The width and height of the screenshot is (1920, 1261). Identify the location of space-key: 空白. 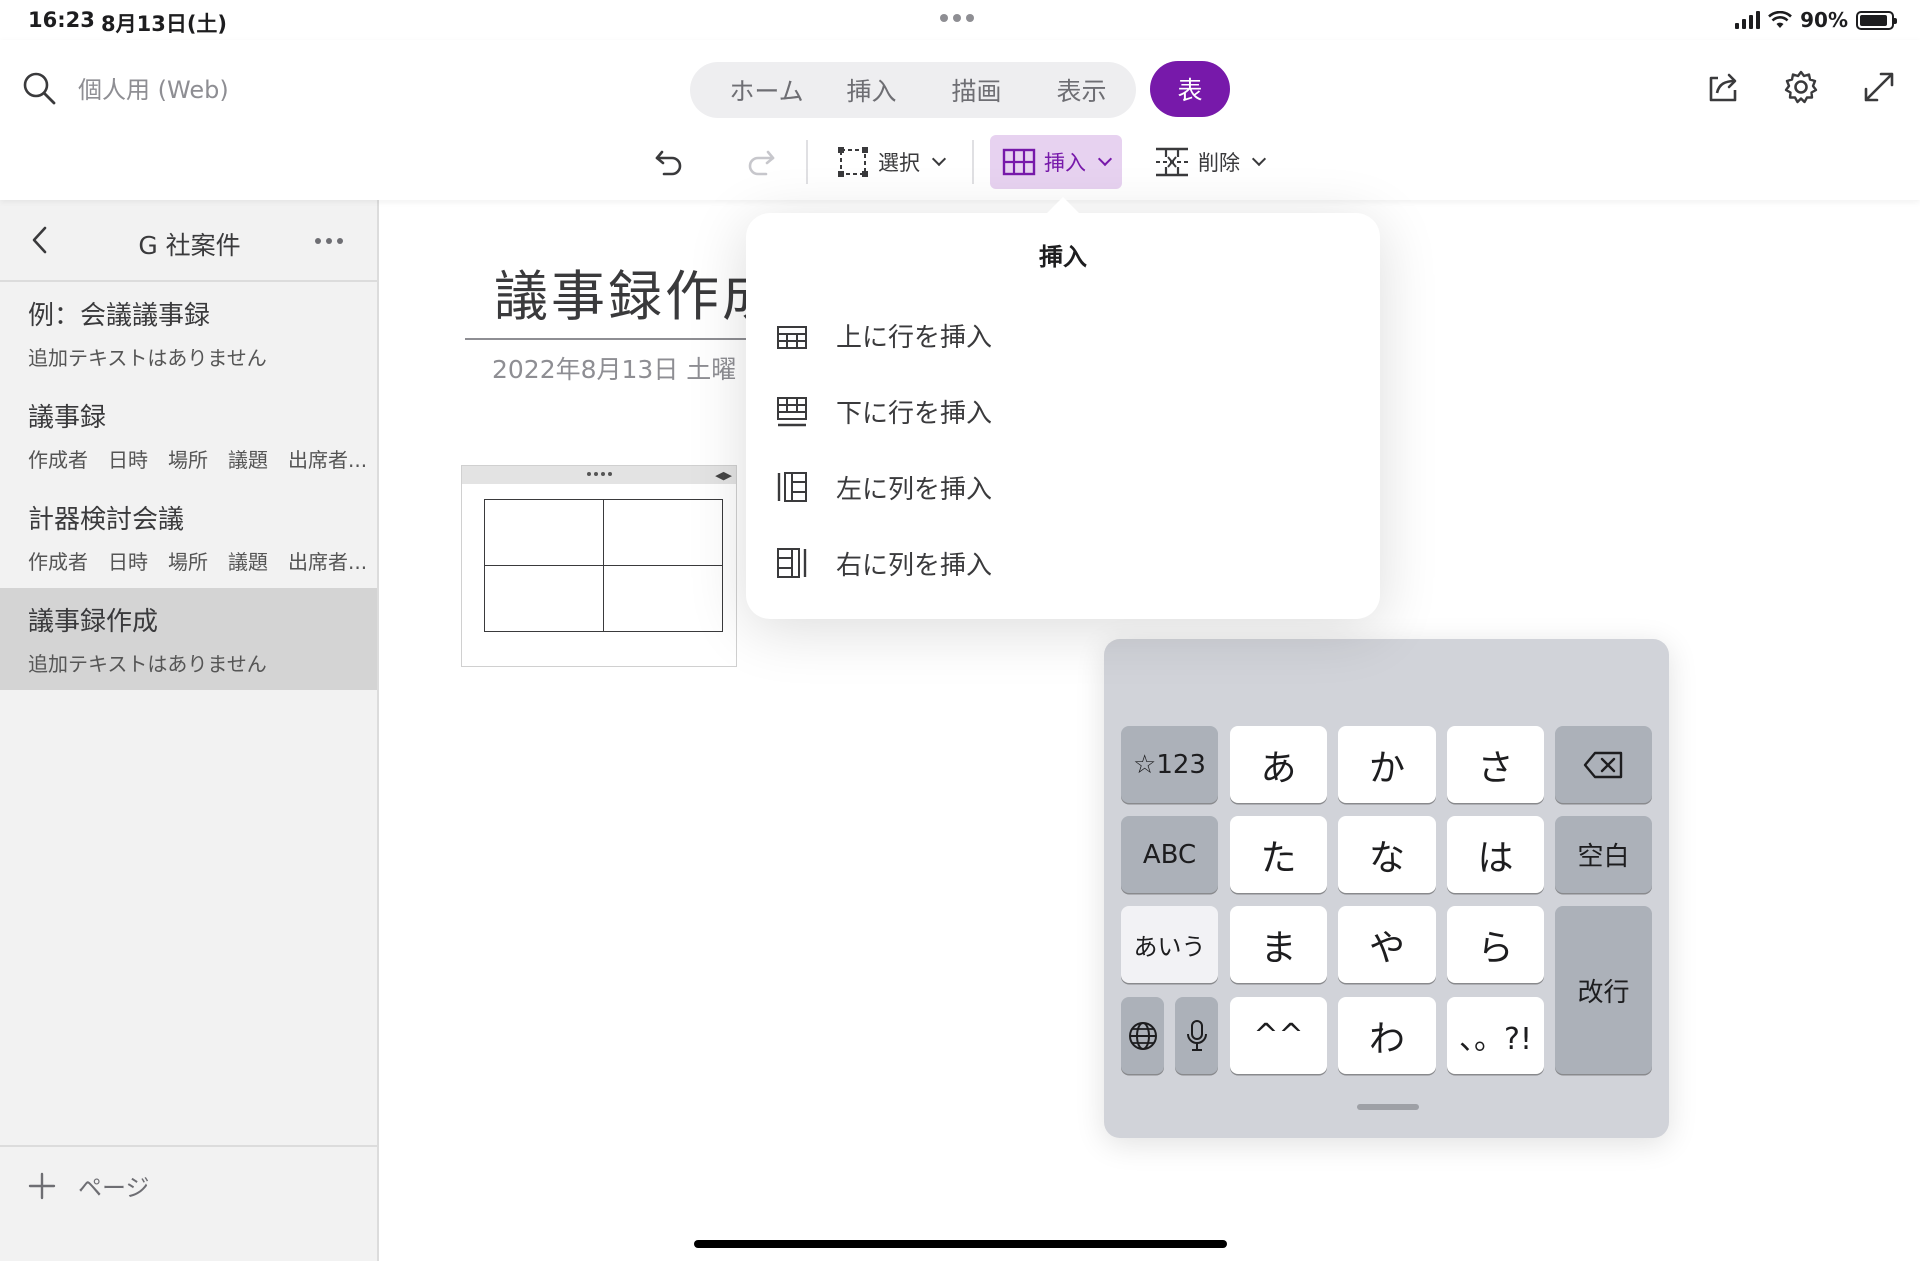
(1603, 854).